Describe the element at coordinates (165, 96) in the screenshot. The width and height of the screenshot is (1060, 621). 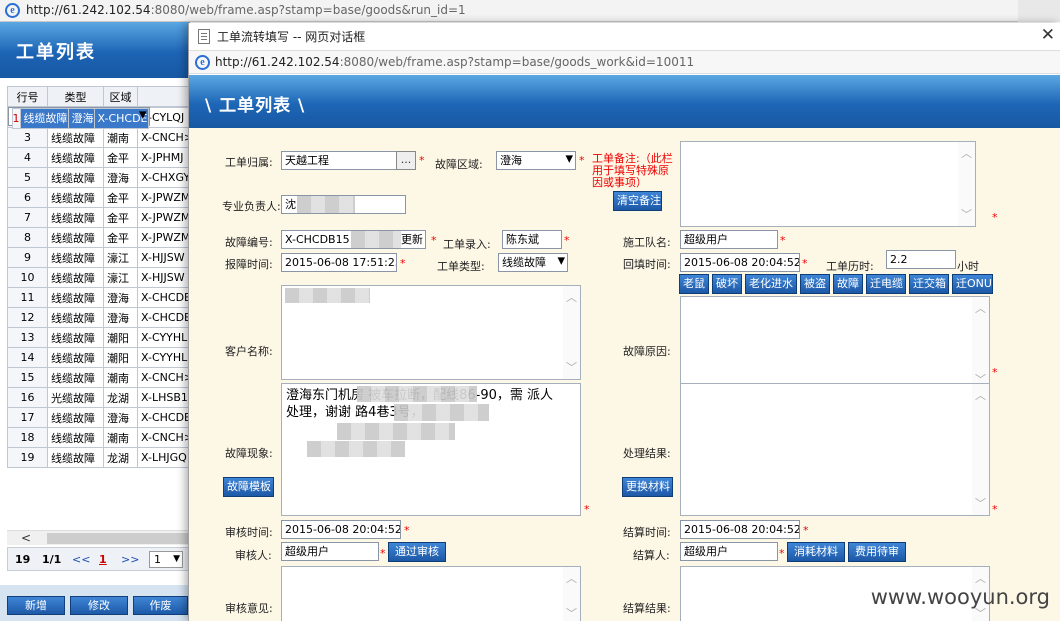
I see `column-header-code` at that location.